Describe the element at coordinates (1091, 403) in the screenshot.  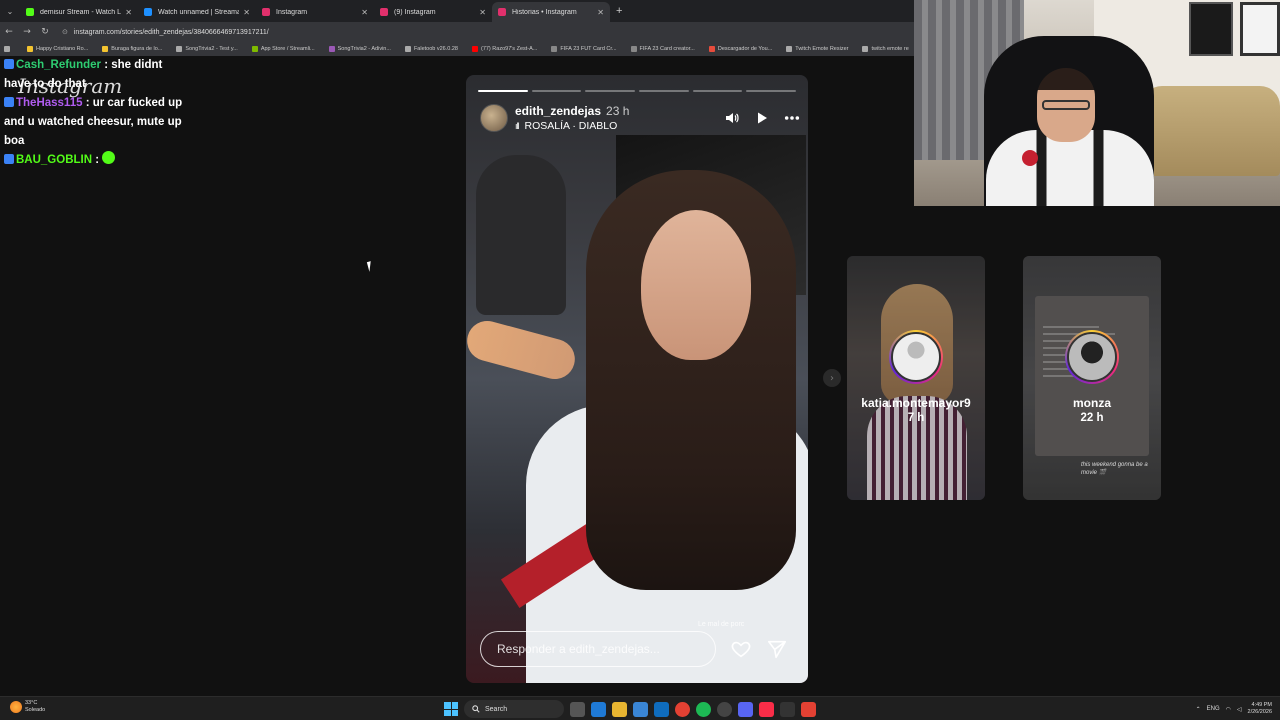
I see `preview-username: monza` at that location.